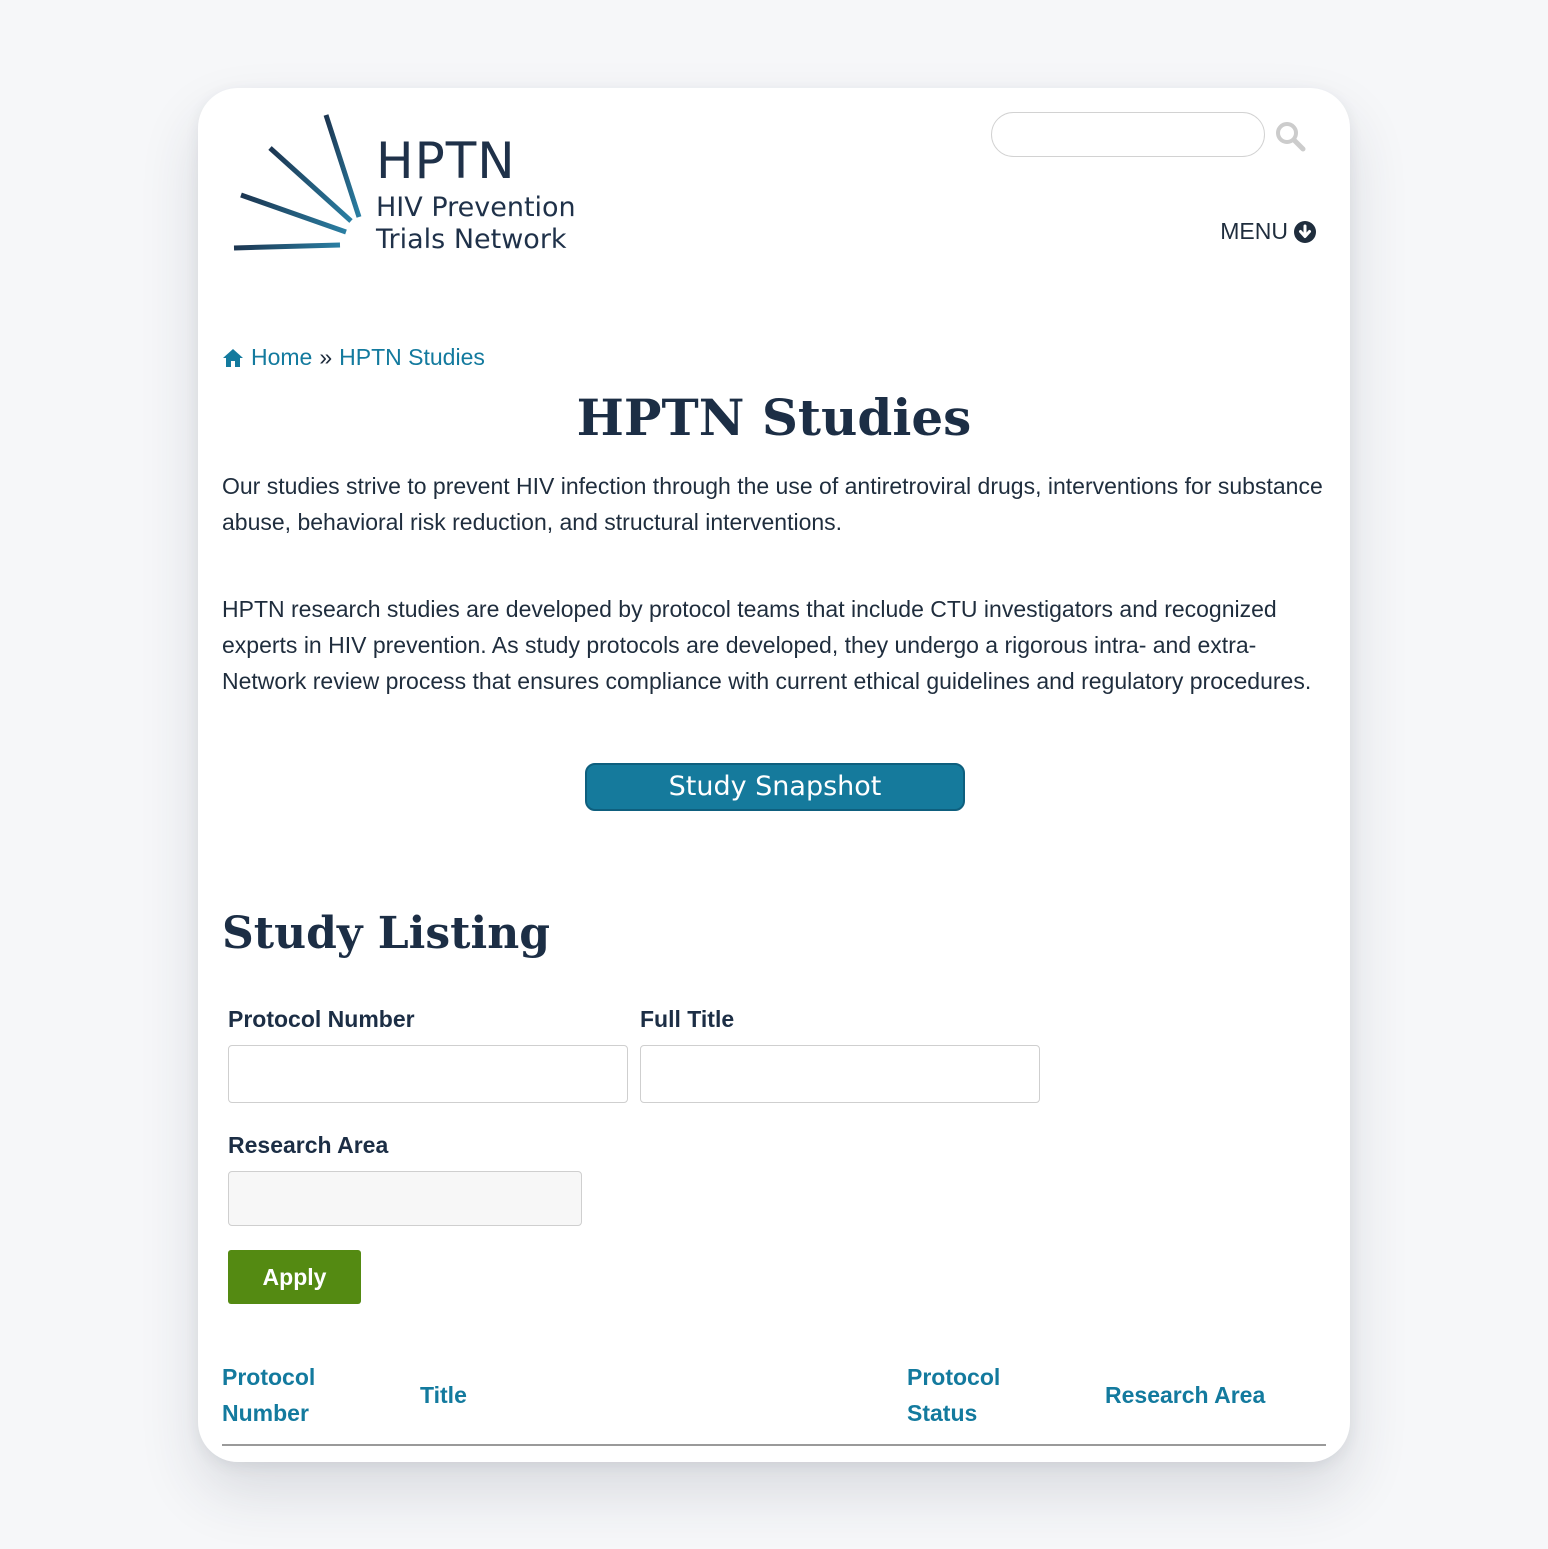 The height and width of the screenshot is (1549, 1548). What do you see at coordinates (775, 787) in the screenshot?
I see `study-snapshot-button: Study Snapshot` at bounding box center [775, 787].